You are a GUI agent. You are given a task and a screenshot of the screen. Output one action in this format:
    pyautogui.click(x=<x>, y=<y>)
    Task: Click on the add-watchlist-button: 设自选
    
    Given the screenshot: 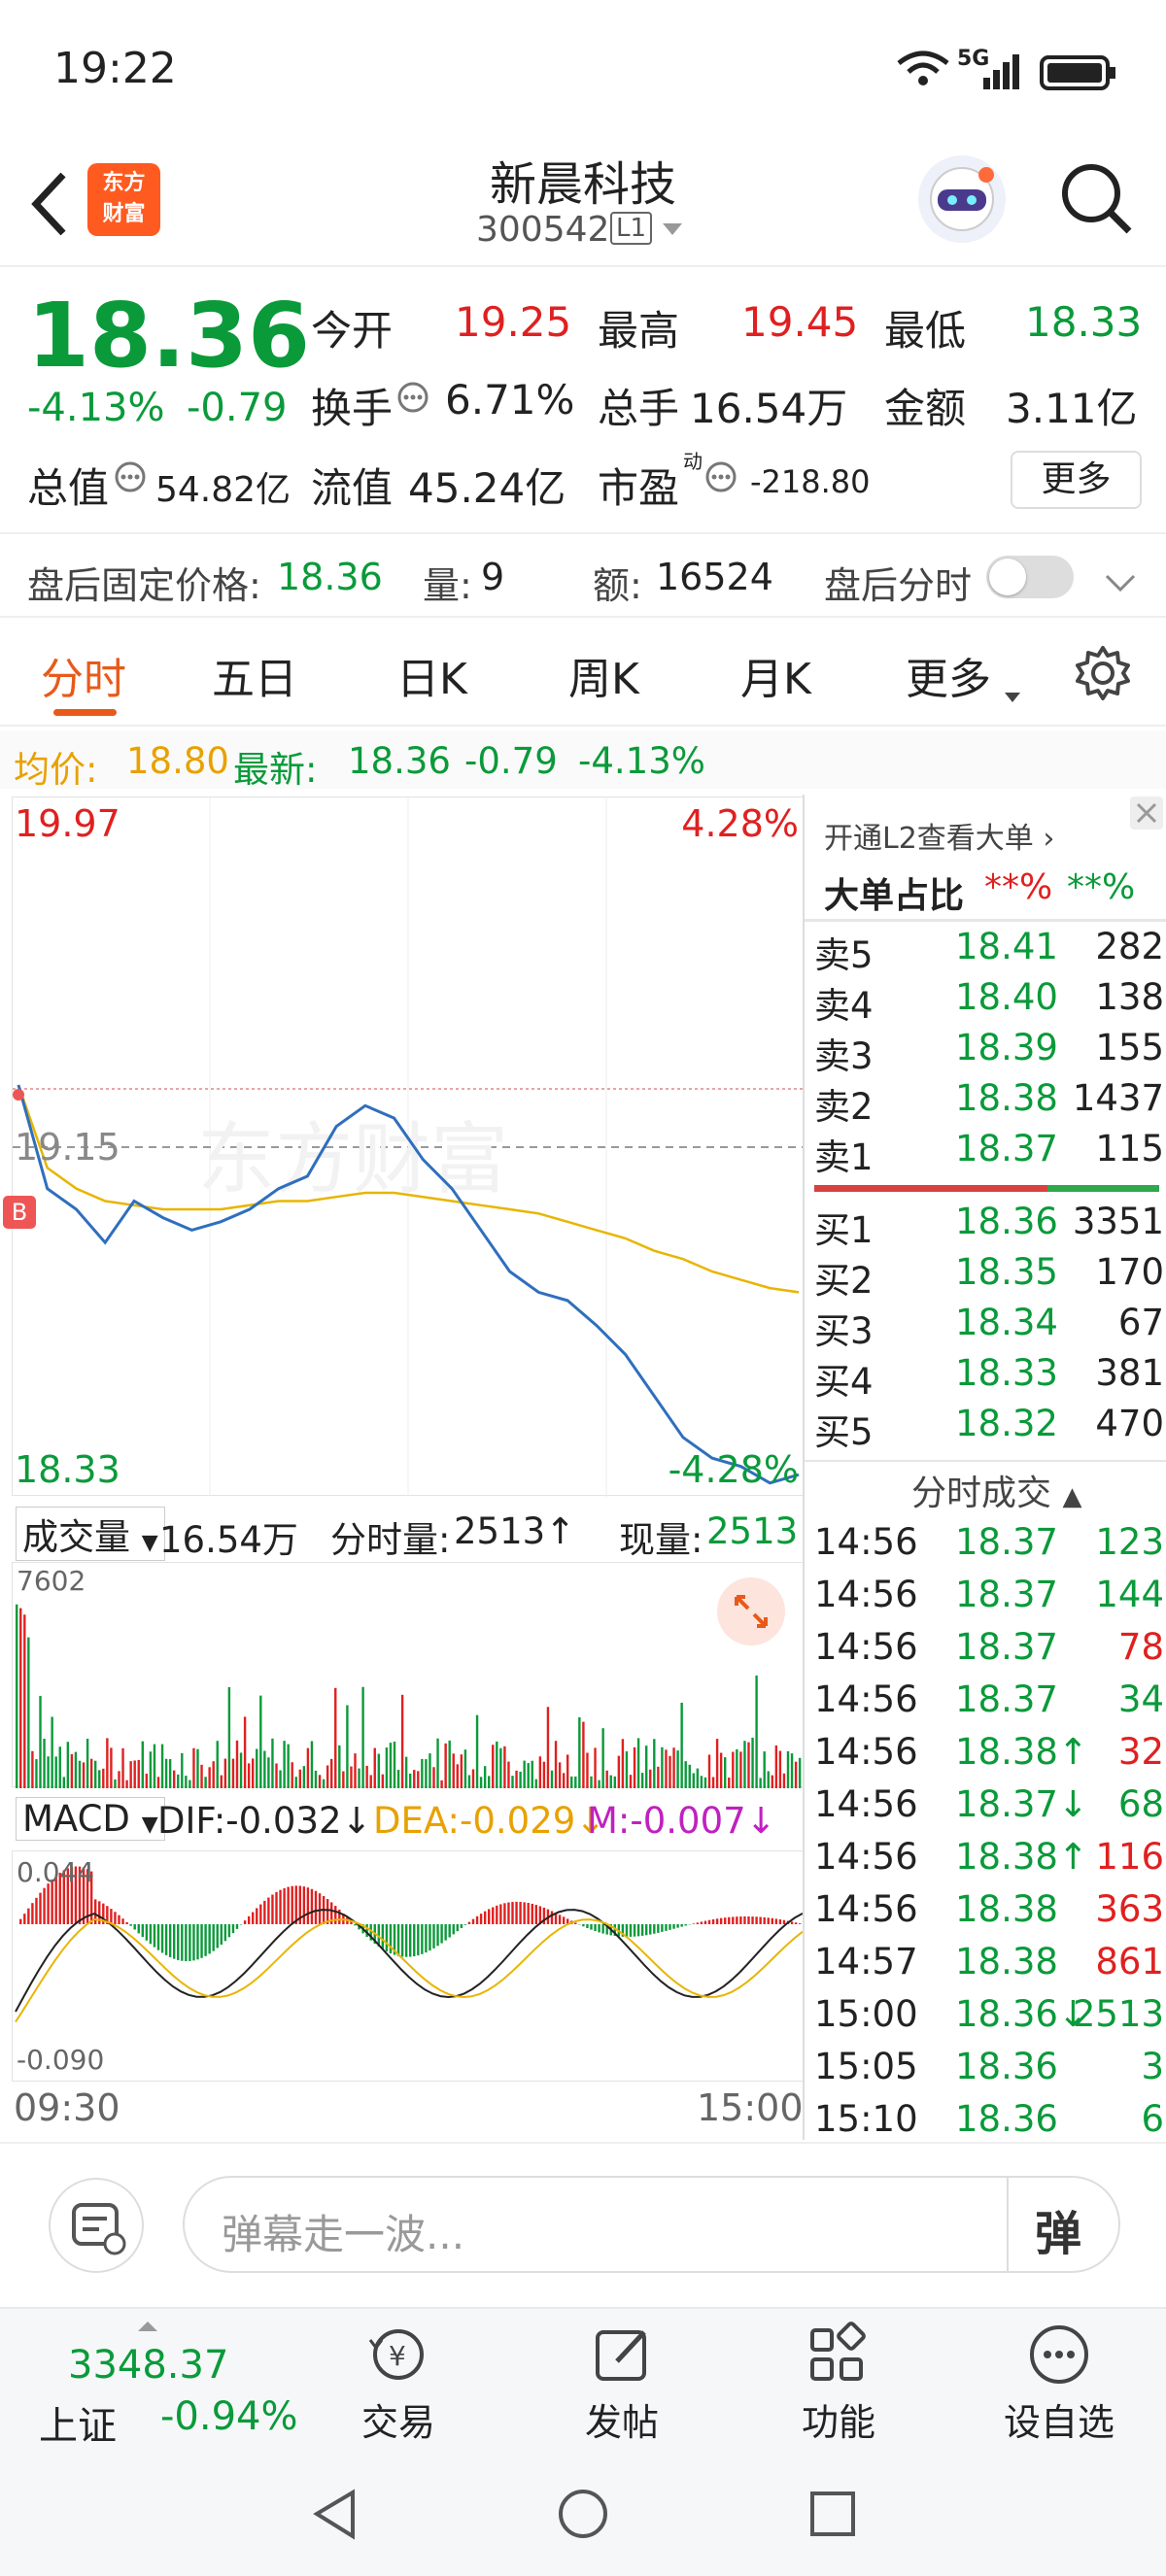 What is the action you would take?
    pyautogui.click(x=1059, y=2384)
    